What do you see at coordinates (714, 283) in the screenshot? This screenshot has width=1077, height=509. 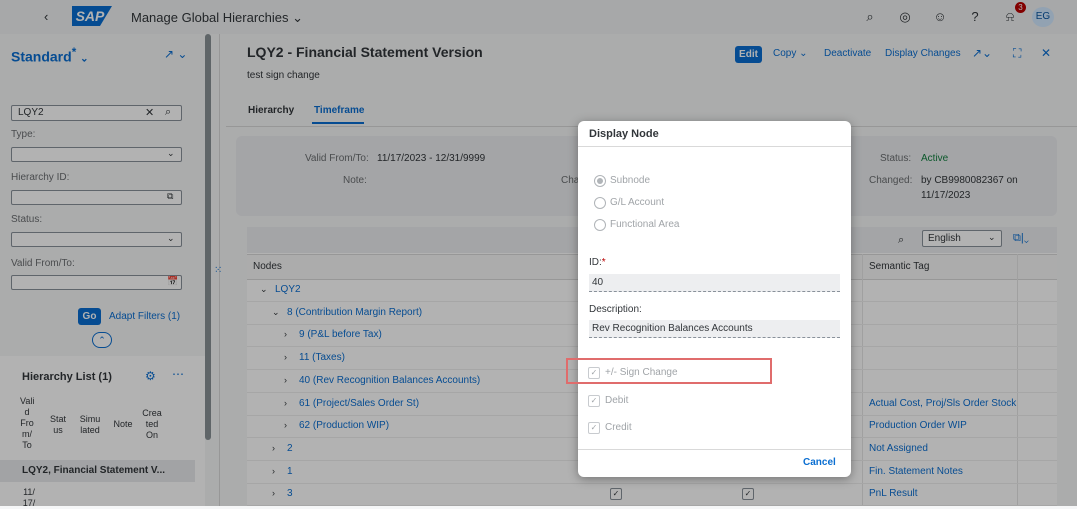 I see `id-field: 40` at bounding box center [714, 283].